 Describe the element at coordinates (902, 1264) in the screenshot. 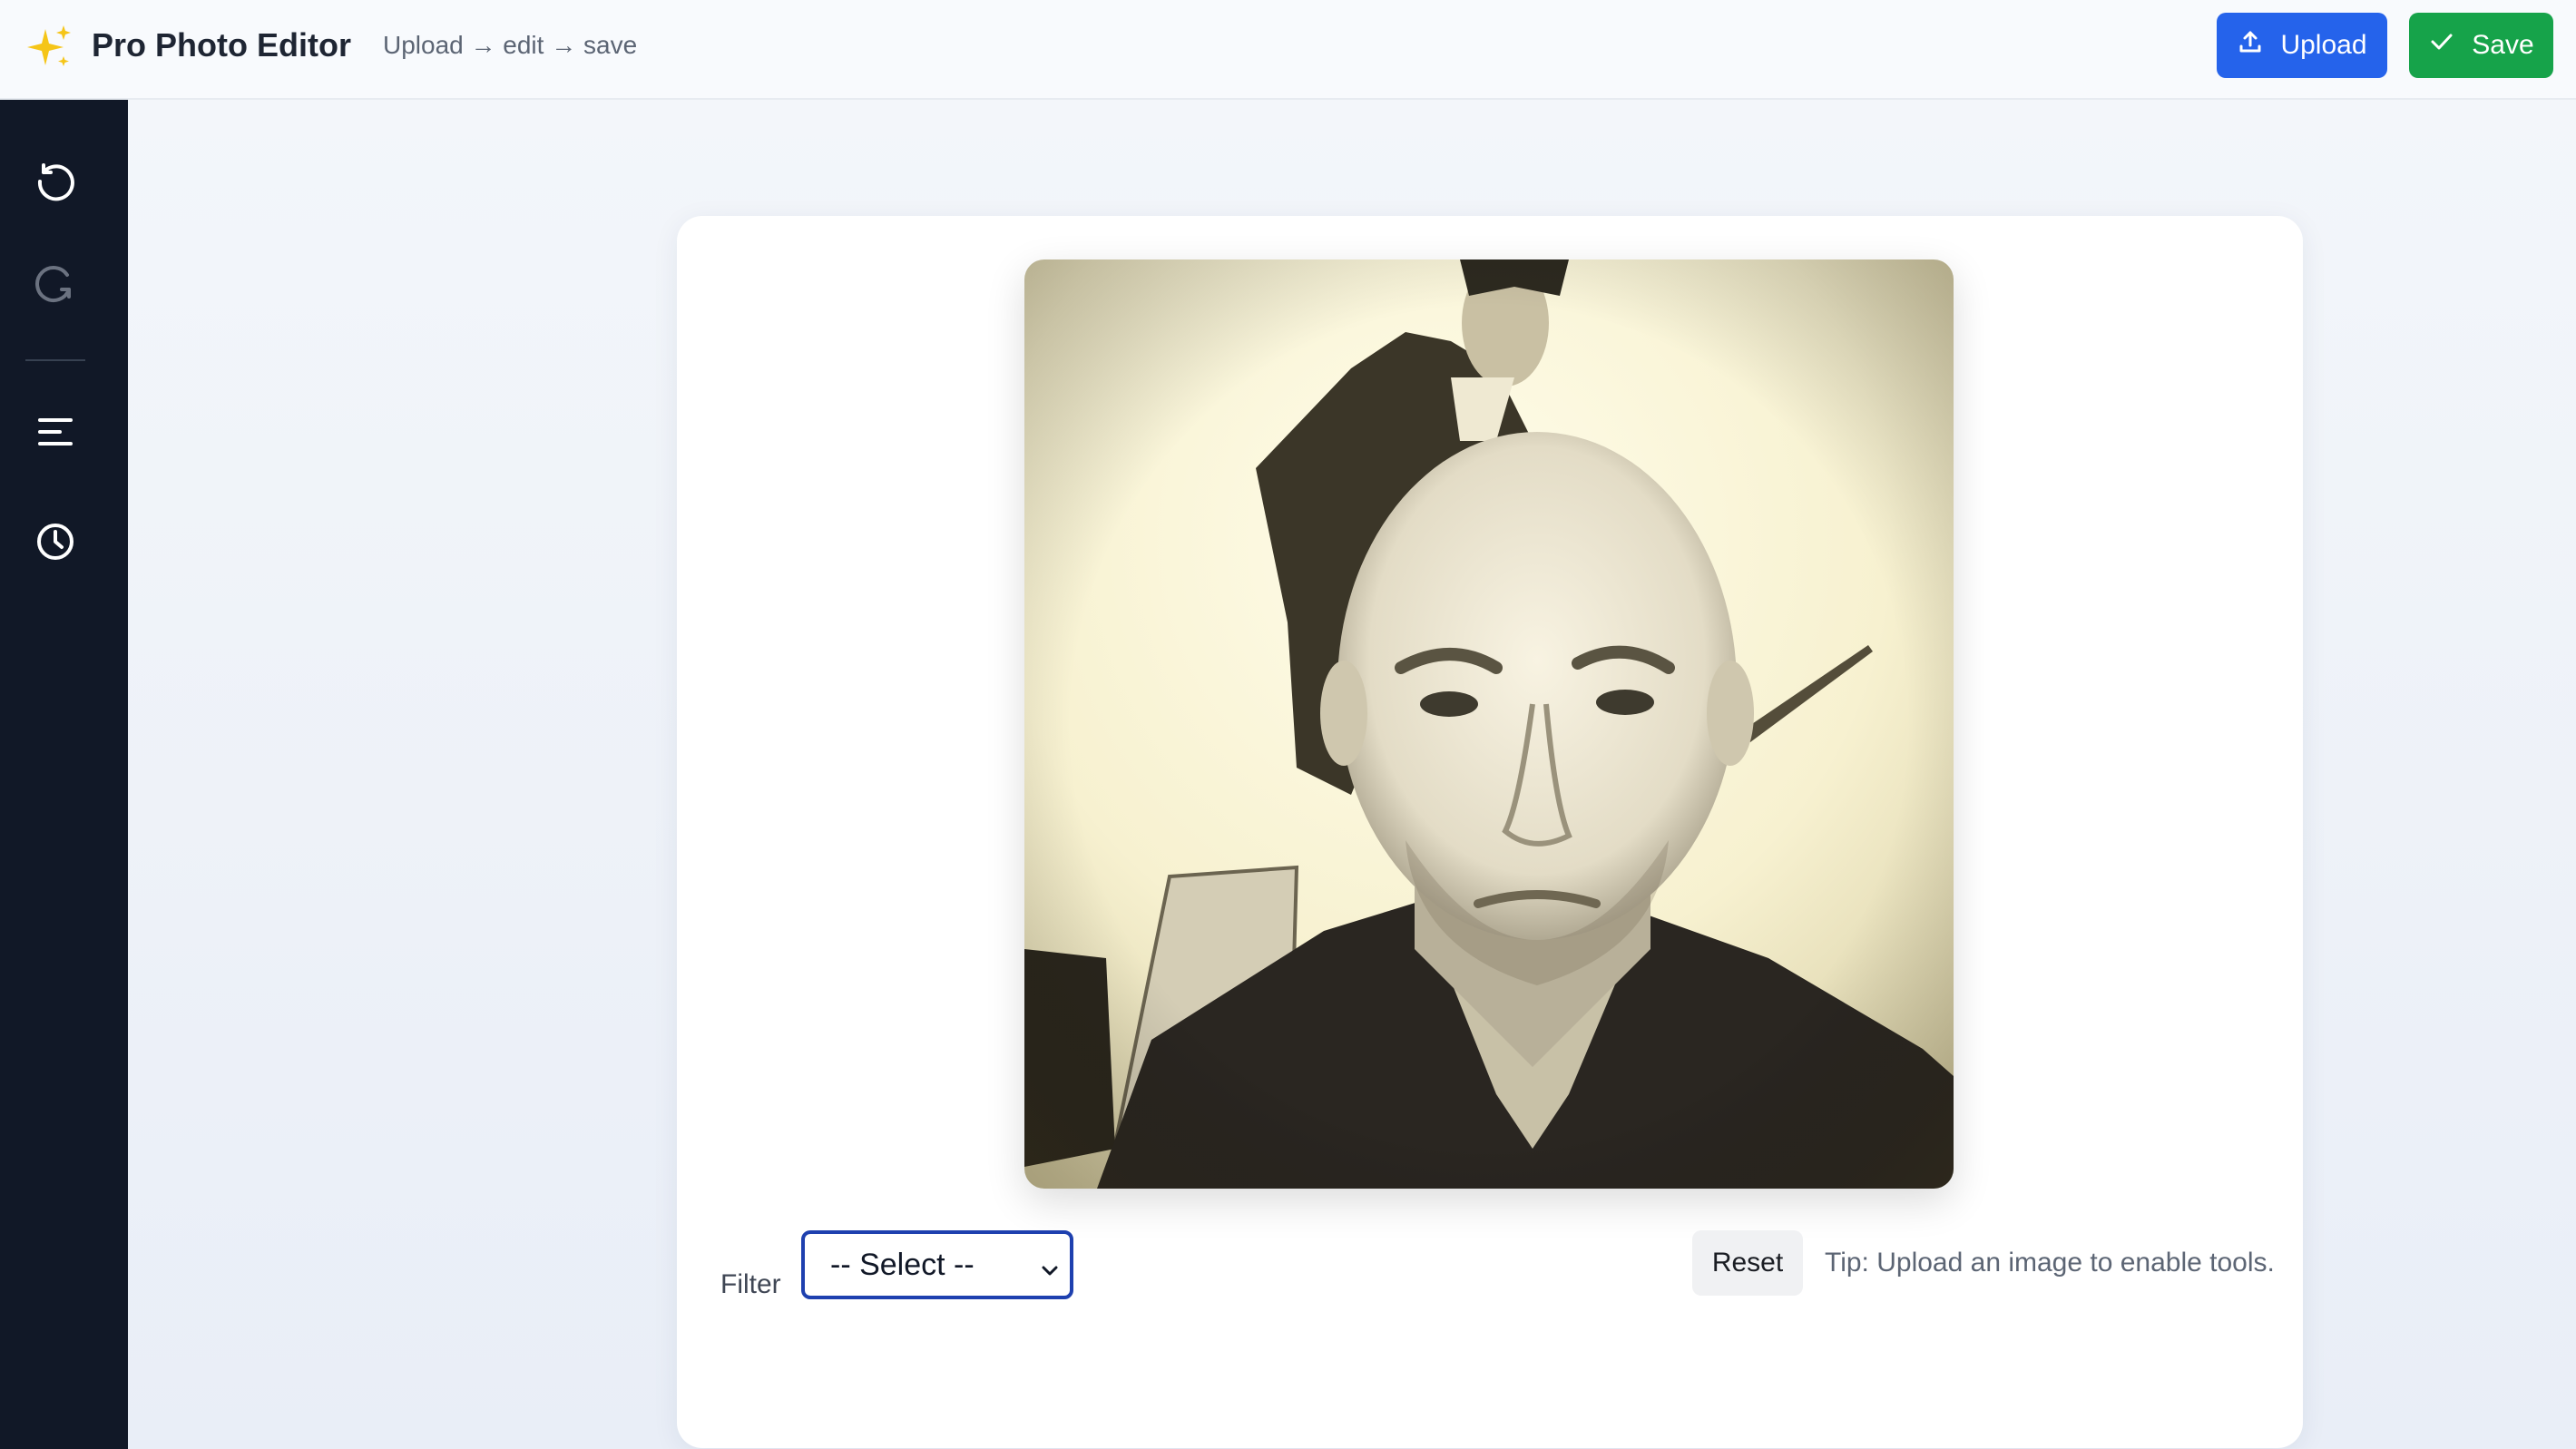

I see `filter-select-value: -- Select --` at that location.